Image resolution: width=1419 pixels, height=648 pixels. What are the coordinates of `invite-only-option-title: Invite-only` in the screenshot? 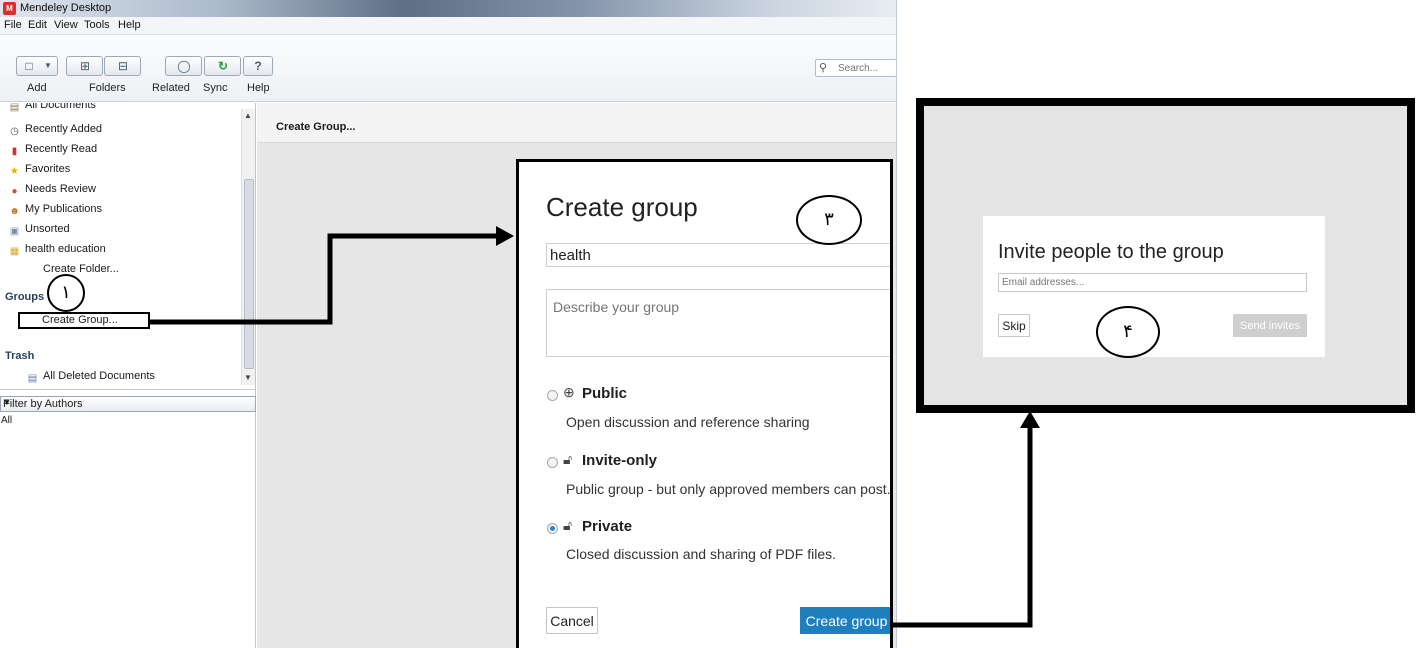 It's located at (620, 460).